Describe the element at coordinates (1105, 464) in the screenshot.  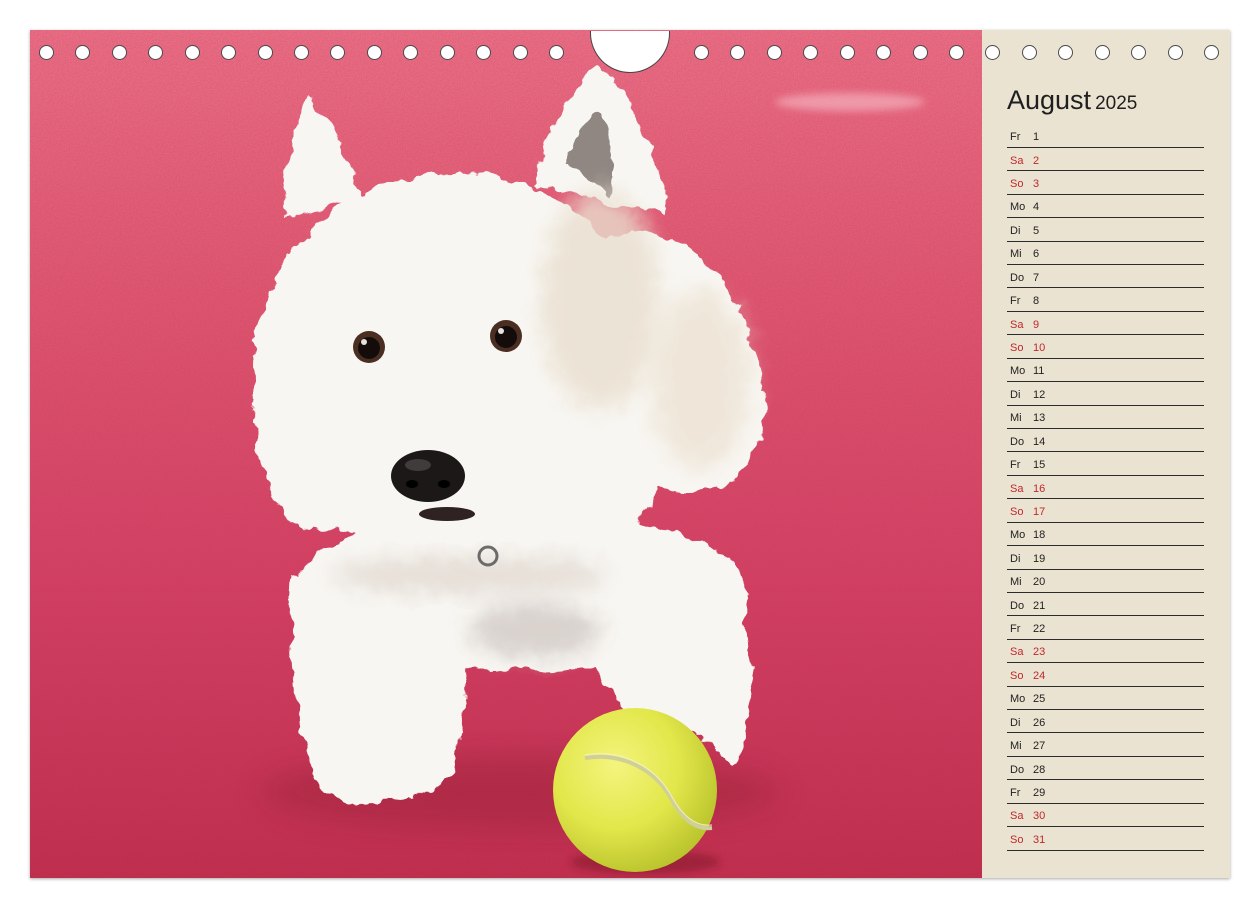
I see `day-row: Fr 15` at that location.